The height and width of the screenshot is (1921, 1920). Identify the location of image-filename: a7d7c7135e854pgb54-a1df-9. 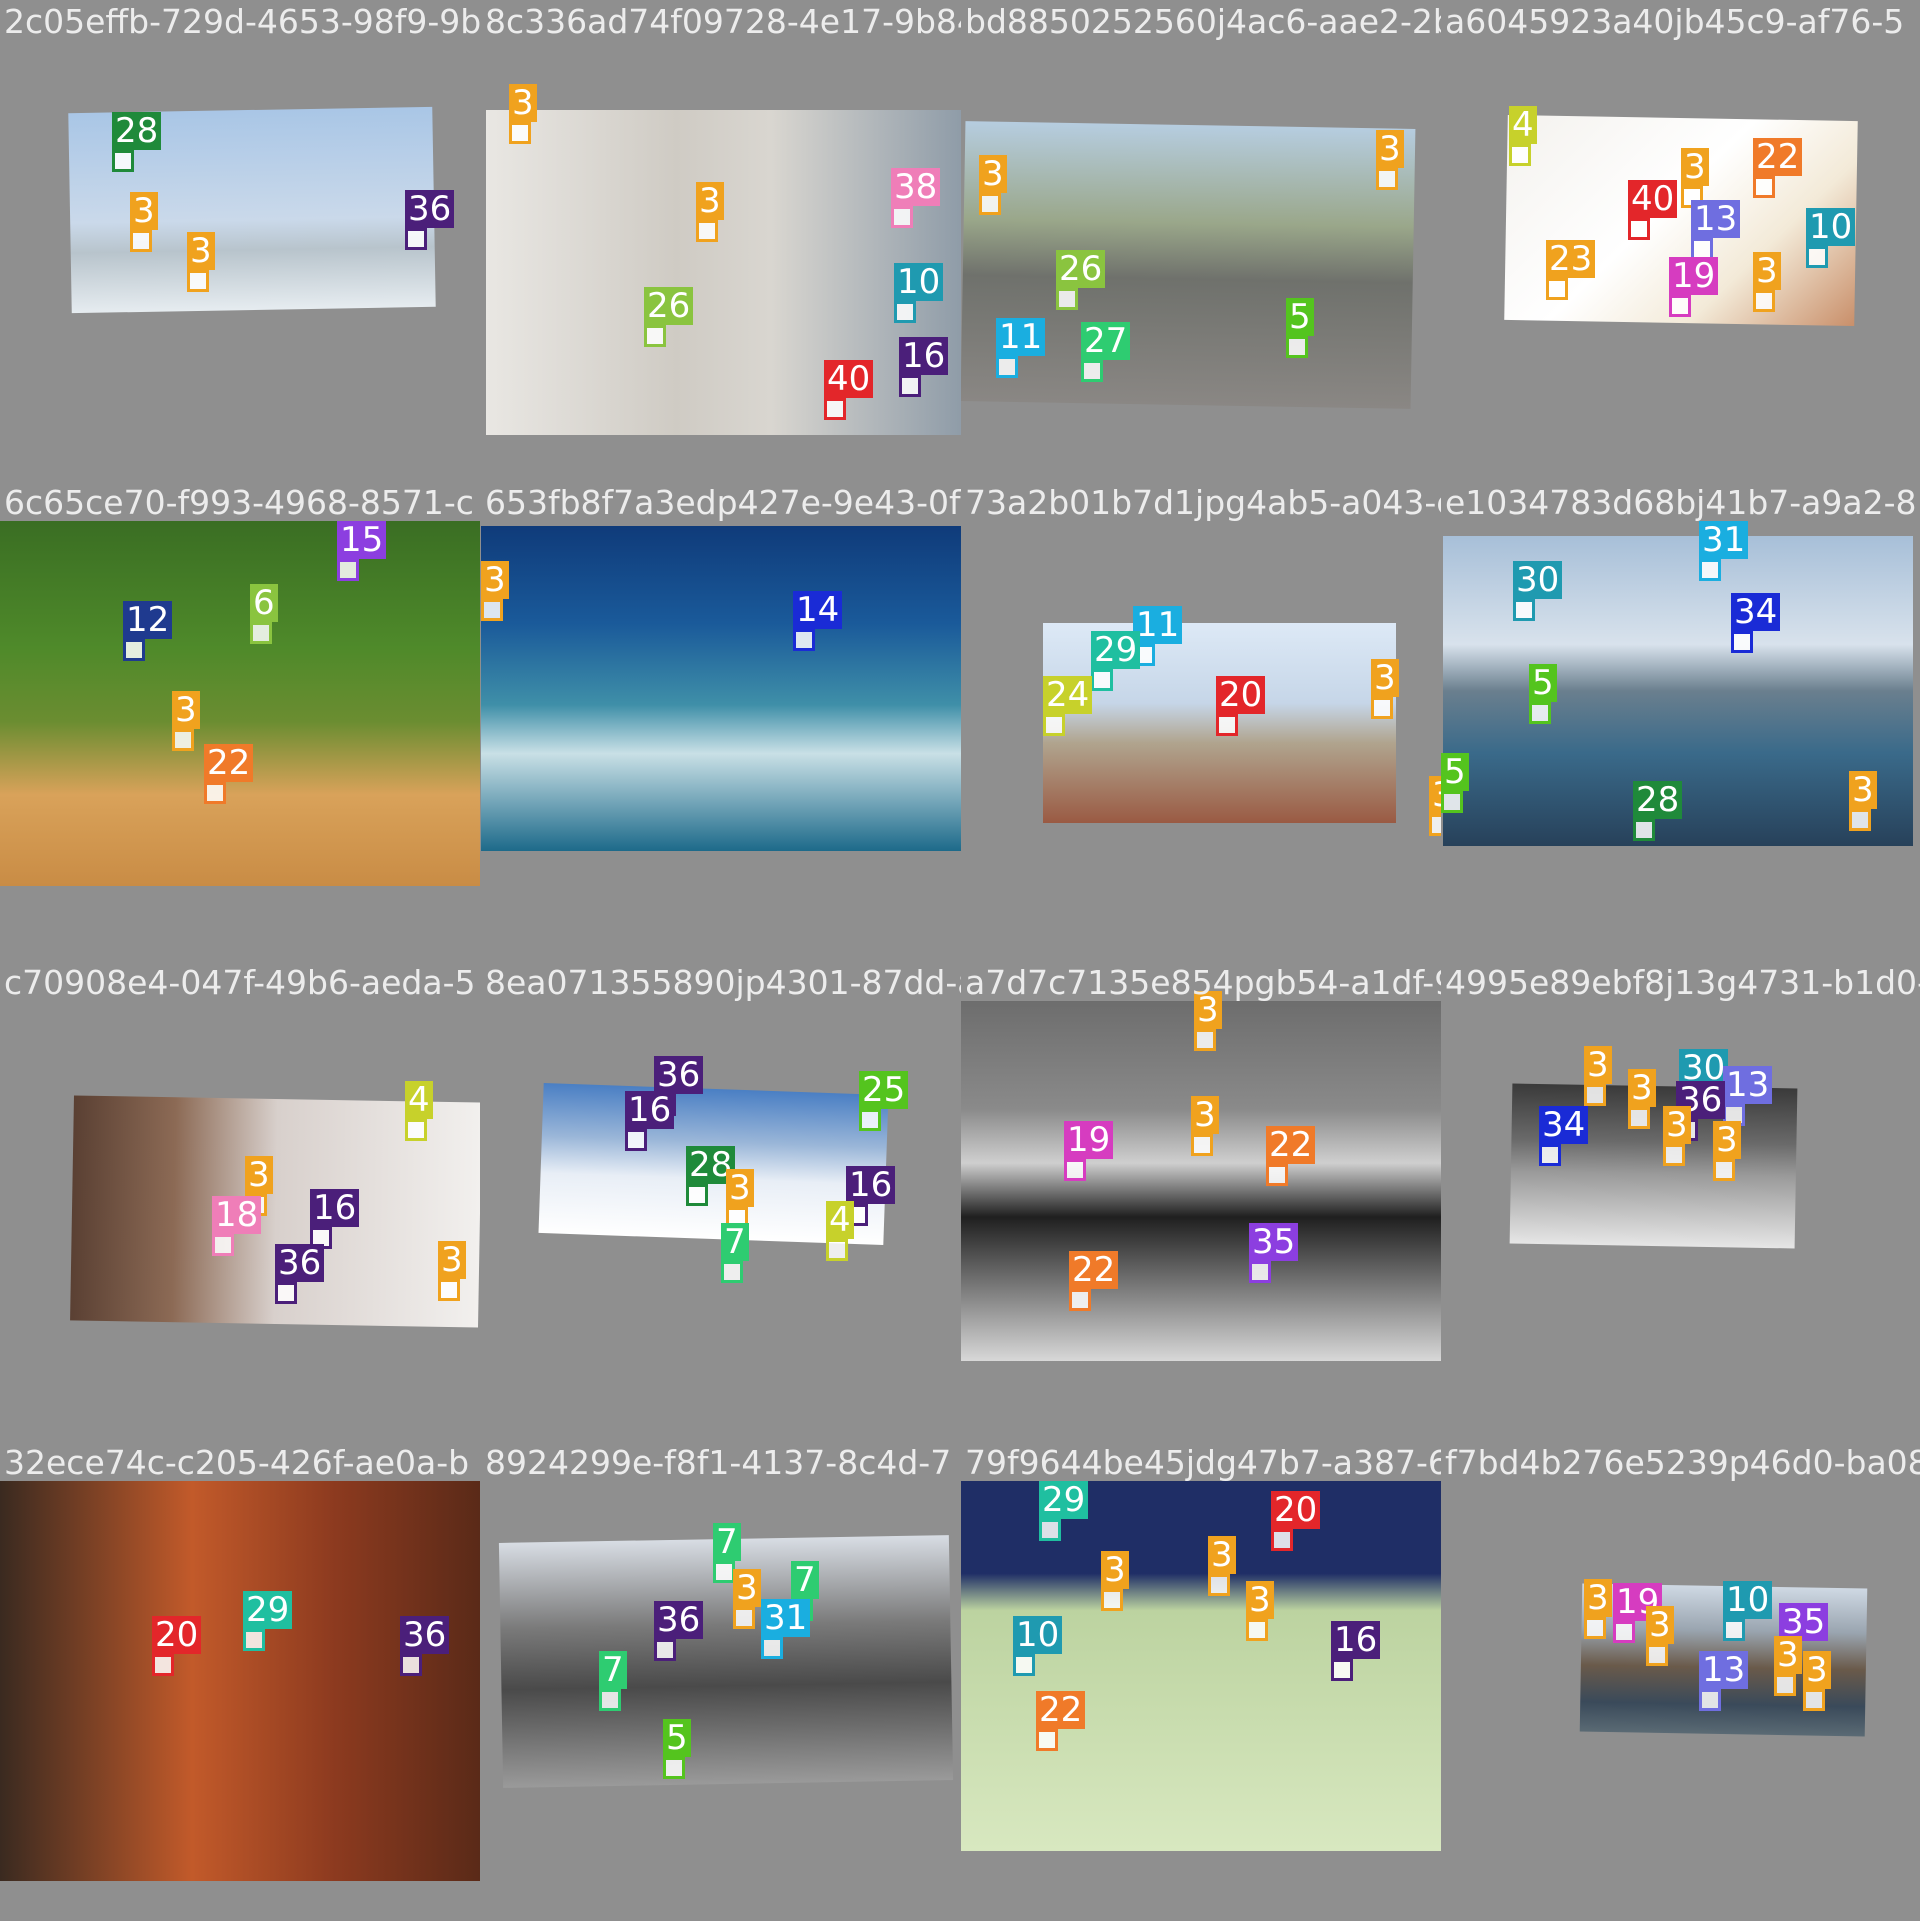
(1203, 982).